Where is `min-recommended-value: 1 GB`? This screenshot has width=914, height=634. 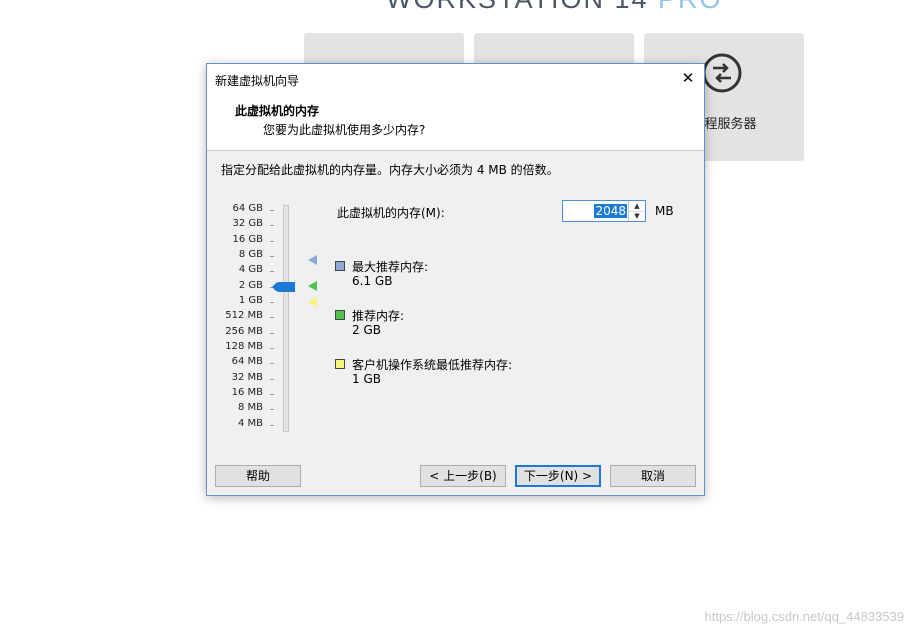 min-recommended-value: 1 GB is located at coordinates (366, 379).